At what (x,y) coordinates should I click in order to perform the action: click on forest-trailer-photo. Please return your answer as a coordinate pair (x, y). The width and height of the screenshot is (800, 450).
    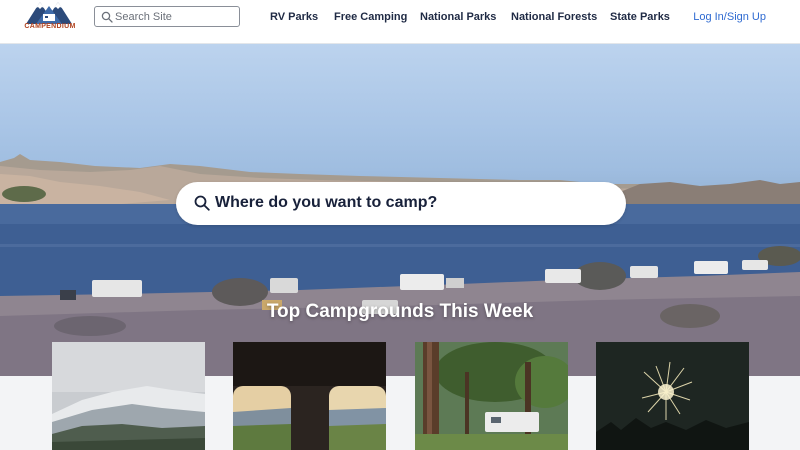
    Looking at the image, I should click on (491, 396).